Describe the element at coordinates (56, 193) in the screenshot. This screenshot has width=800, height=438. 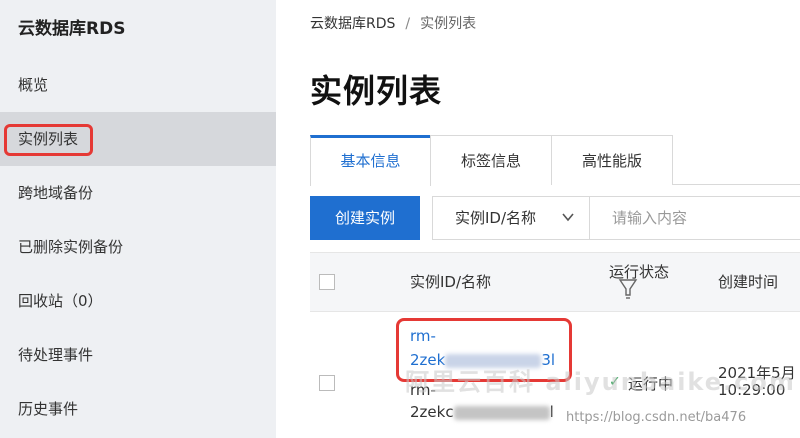
I see `sidebar-item-label: 跨地域备份` at that location.